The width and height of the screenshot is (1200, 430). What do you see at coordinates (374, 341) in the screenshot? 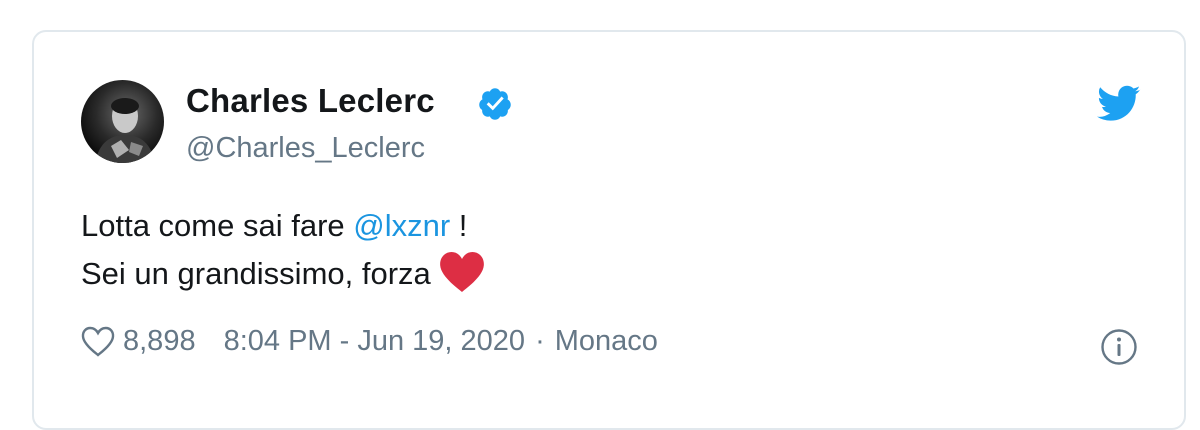
I see `tweet-timestamp: 8:04 PM - Jun 19, 2020` at bounding box center [374, 341].